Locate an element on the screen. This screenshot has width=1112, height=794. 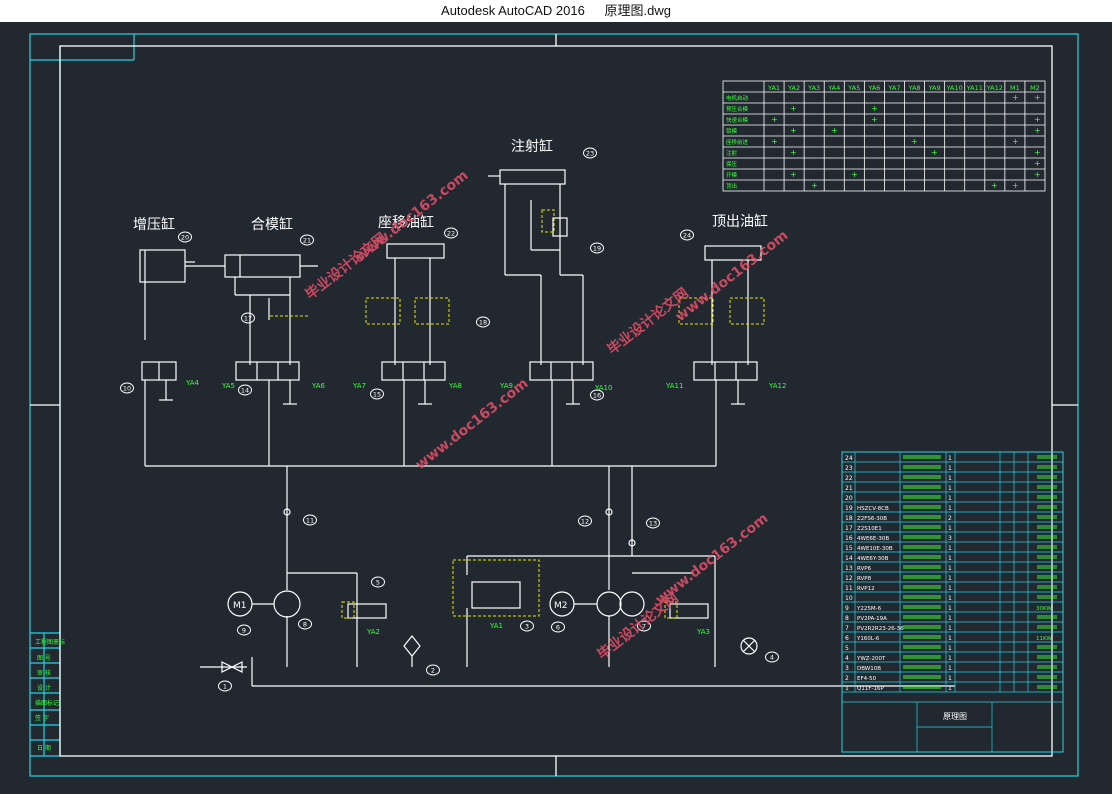
svg-text: PV2PA-19A is located at coordinates (872, 619).